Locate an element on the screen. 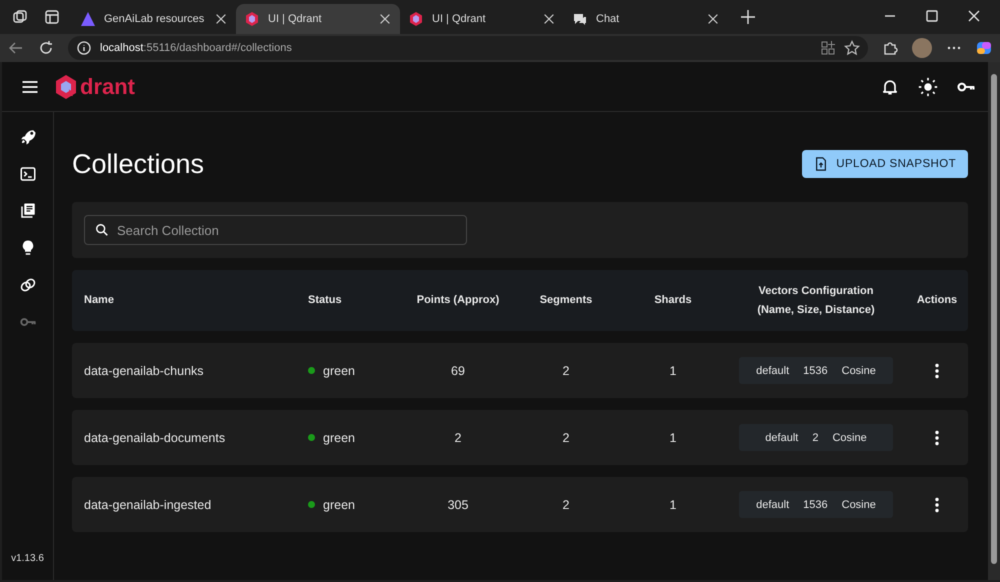  tab-list-icon is located at coordinates (52, 17).